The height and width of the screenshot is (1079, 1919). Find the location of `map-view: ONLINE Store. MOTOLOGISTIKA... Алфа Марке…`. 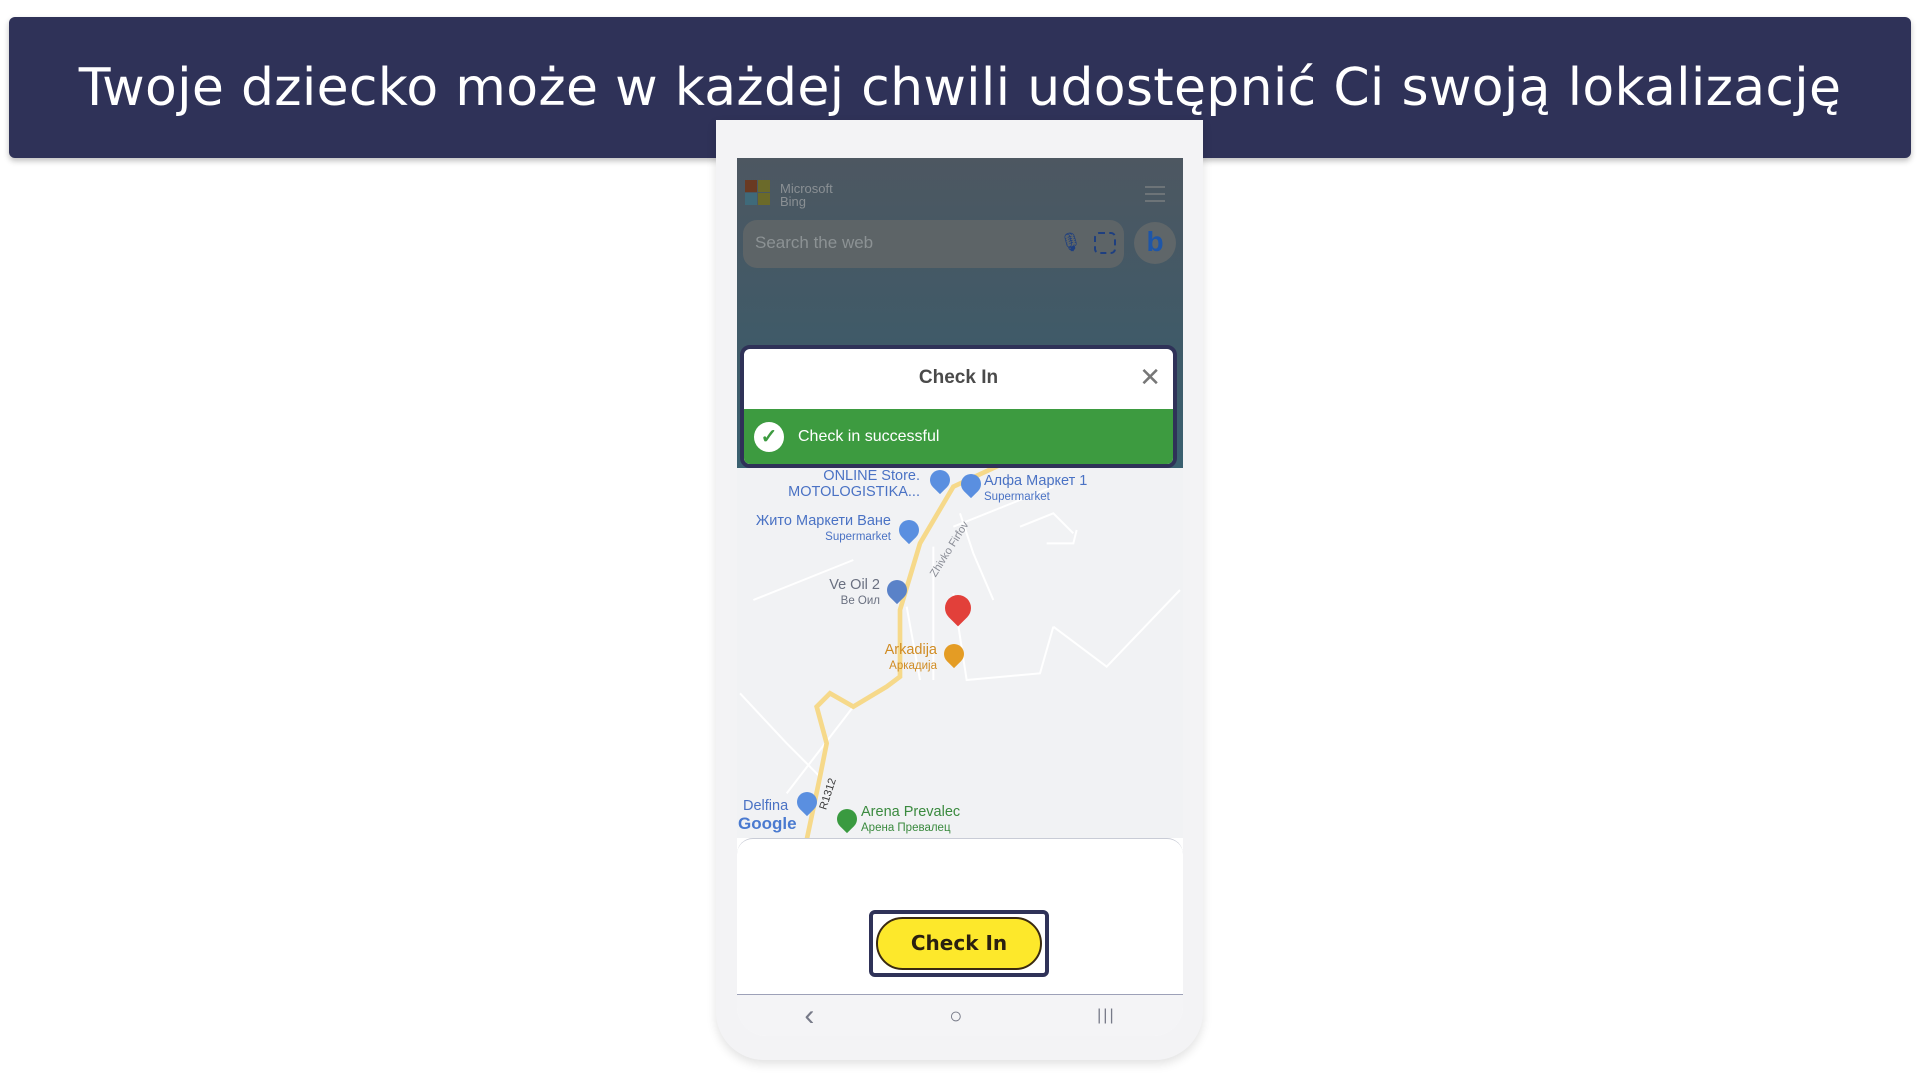

map-view: ONLINE Store. MOTOLOGISTIKA... Алфа Марке… is located at coordinates (960, 651).